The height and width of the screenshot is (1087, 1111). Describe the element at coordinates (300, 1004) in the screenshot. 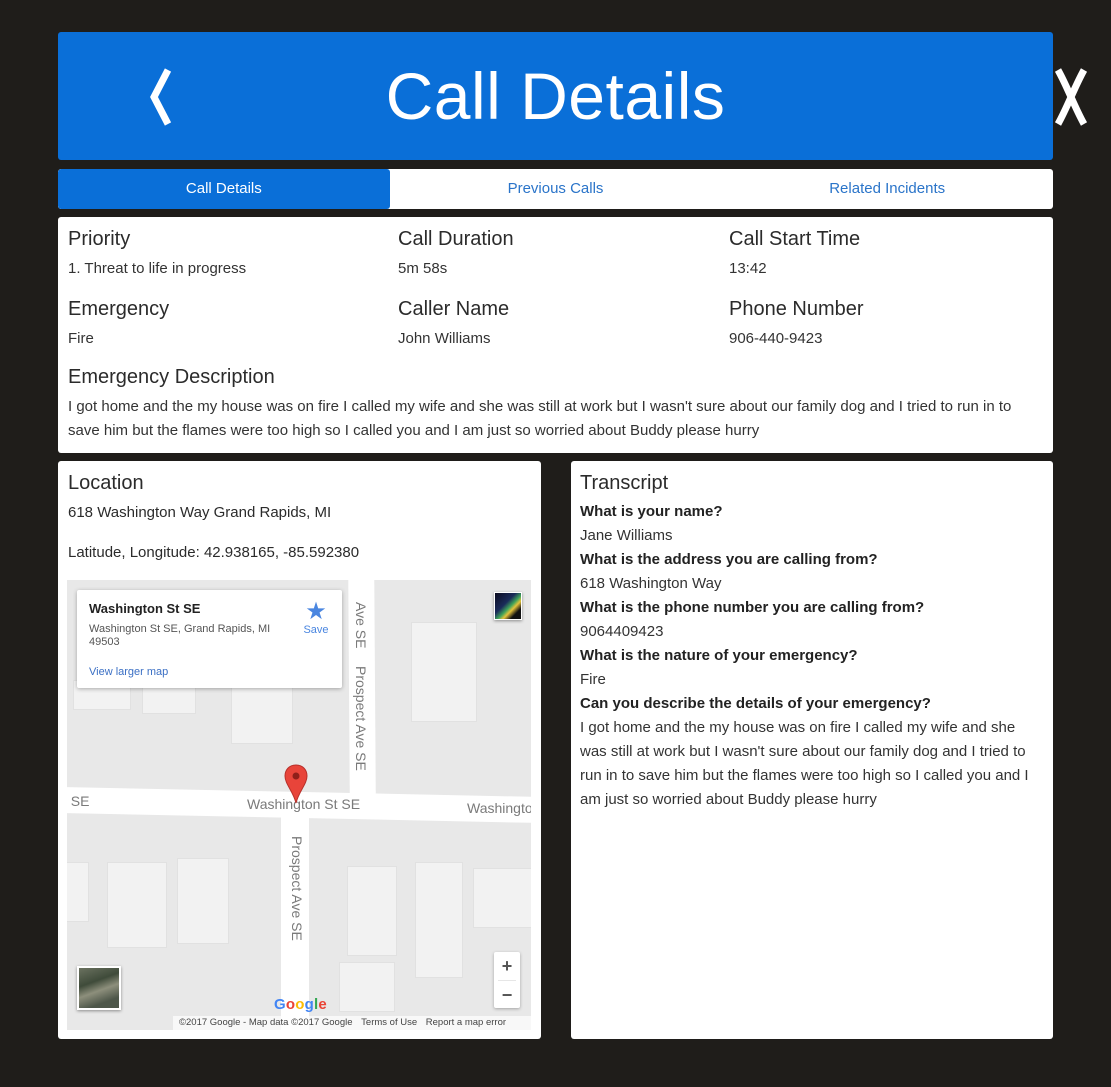

I see `google-logo: Google` at that location.